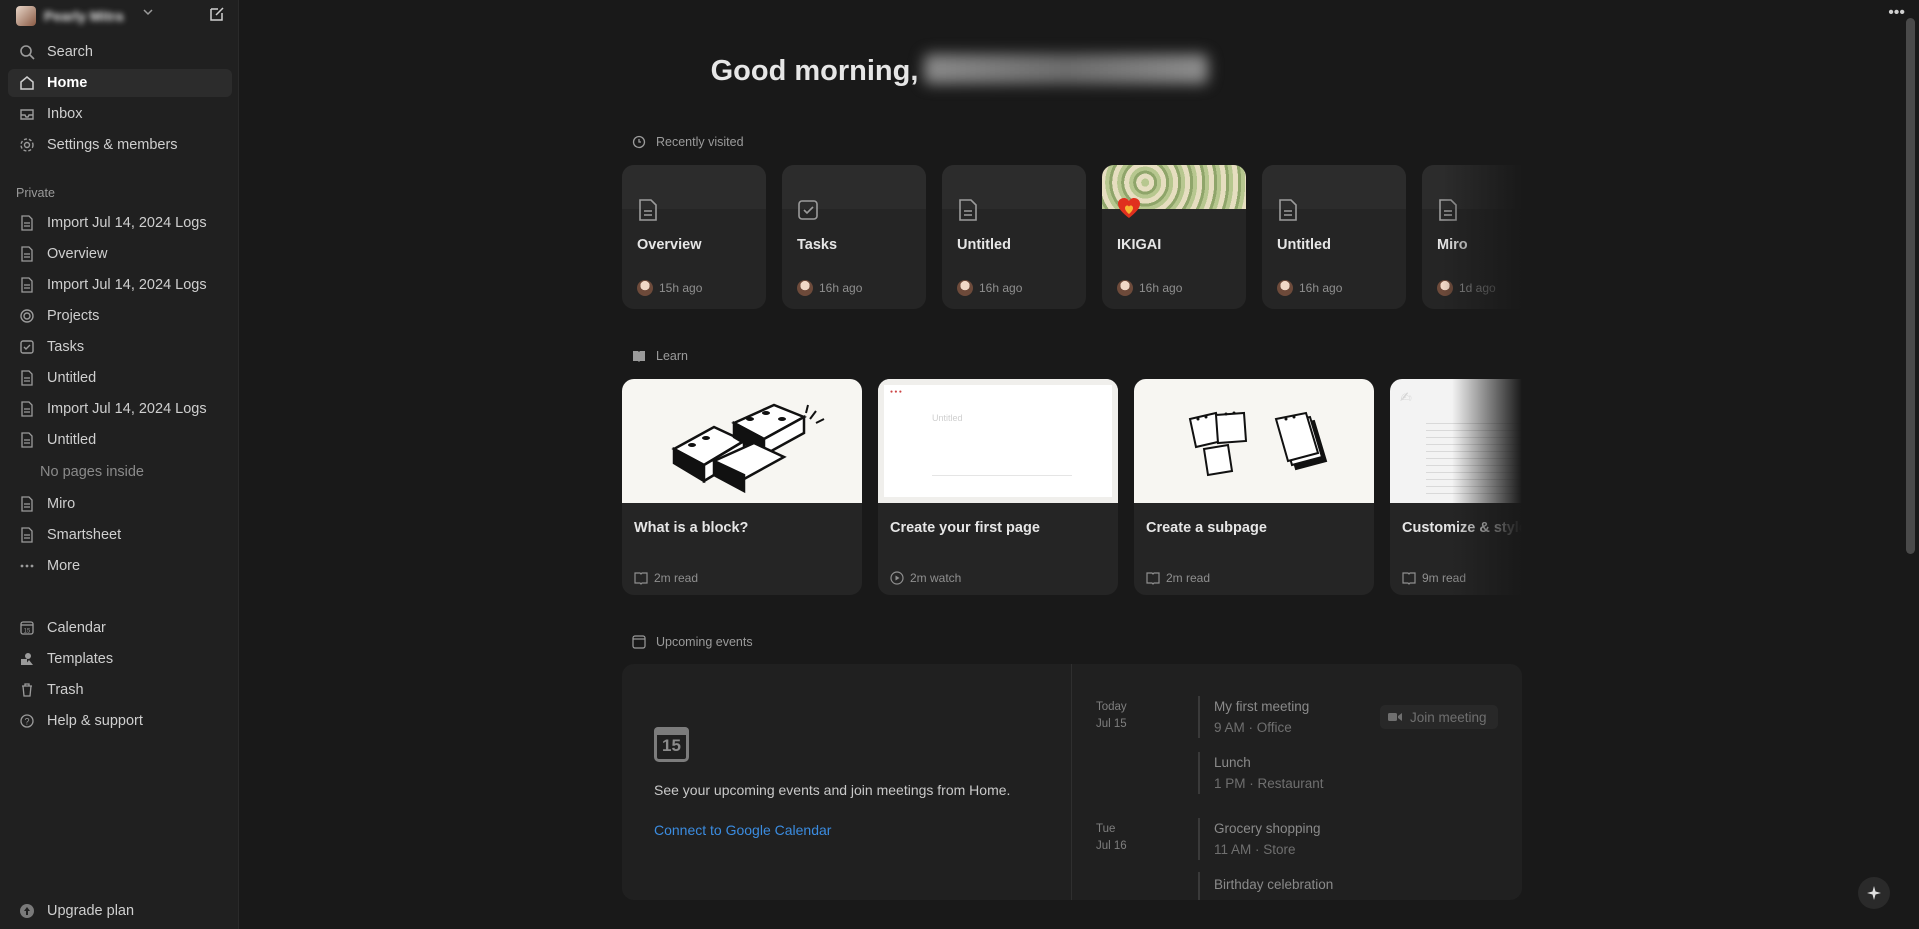  Describe the element at coordinates (1262, 706) in the screenshot. I see `event-title: My first meeting` at that location.